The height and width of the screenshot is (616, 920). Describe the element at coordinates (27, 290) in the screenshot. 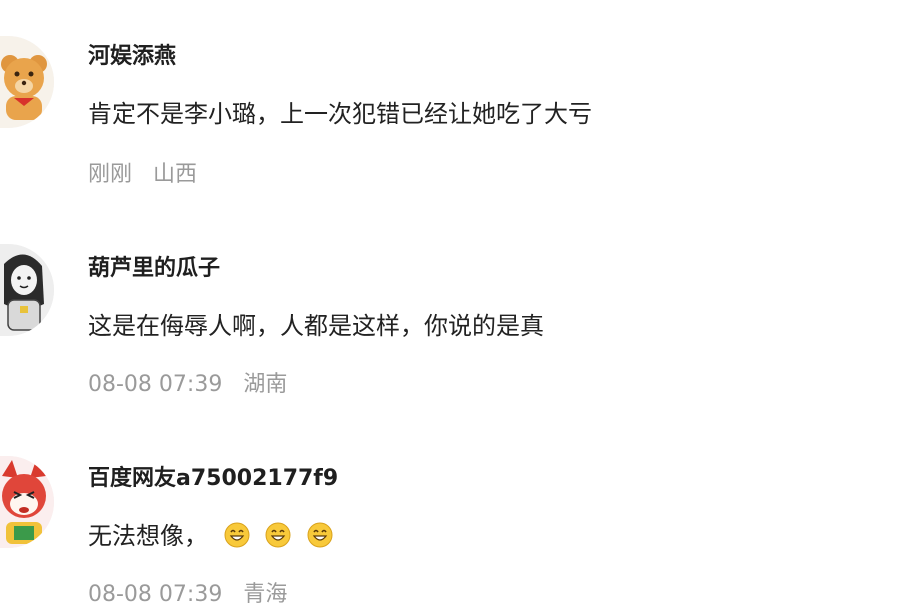

I see `sketch-figure-avatar-icon` at that location.